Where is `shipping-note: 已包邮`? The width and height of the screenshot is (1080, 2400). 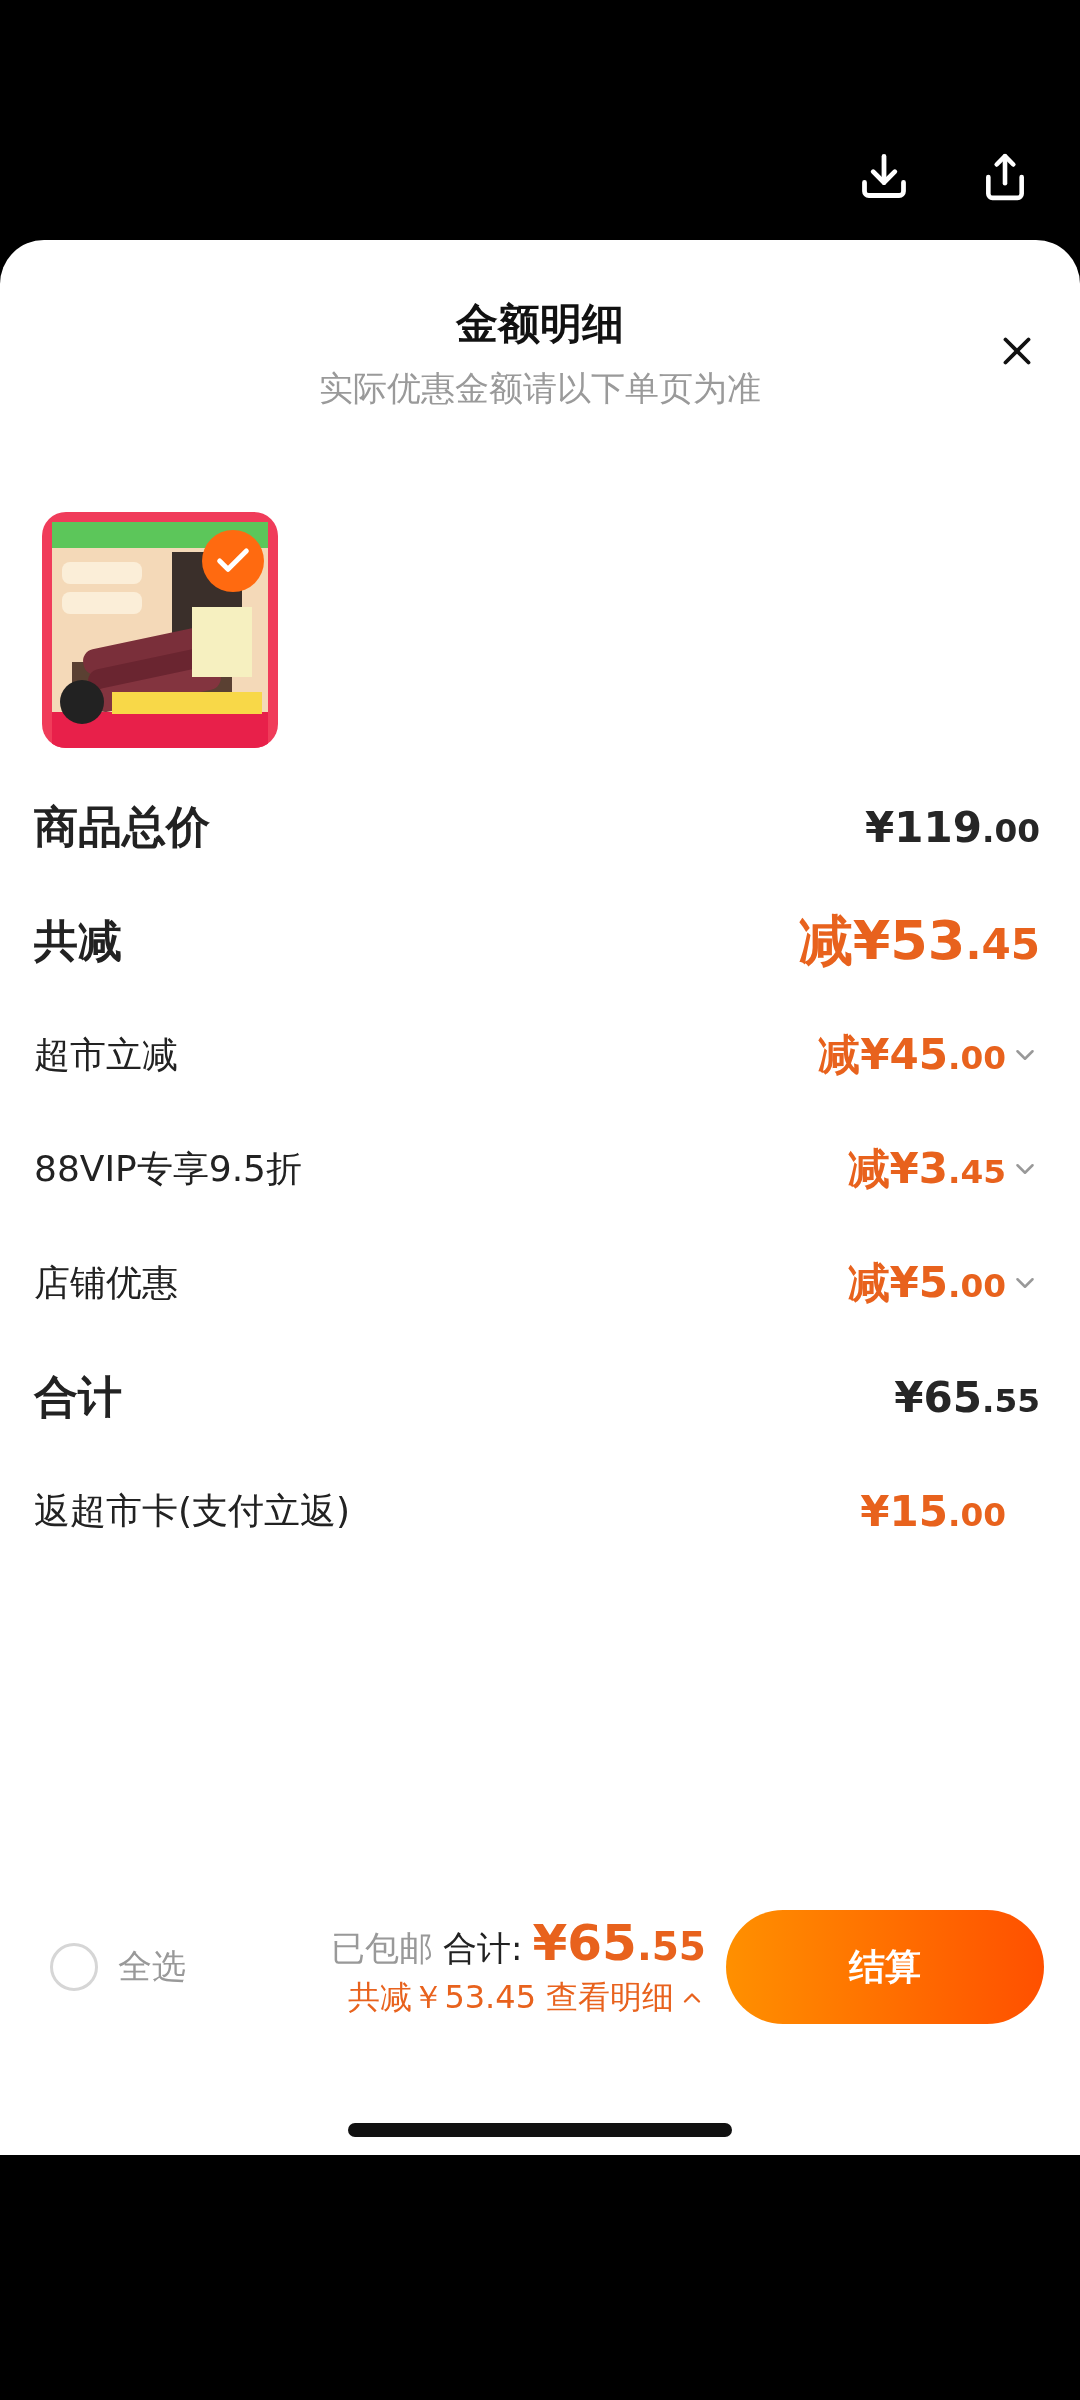
shipping-note: 已包邮 is located at coordinates (382, 1948).